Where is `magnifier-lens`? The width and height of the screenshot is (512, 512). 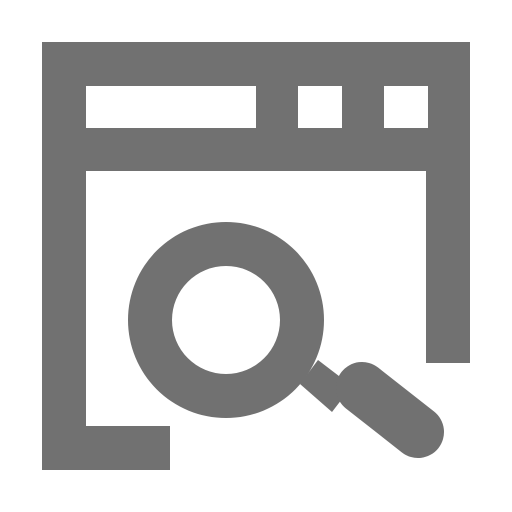 magnifier-lens is located at coordinates (225, 320).